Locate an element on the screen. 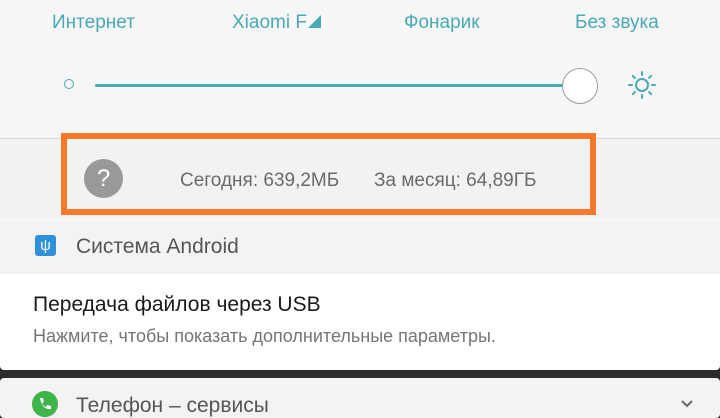 Image resolution: width=720 pixels, height=418 pixels. phone-icon is located at coordinates (45, 404).